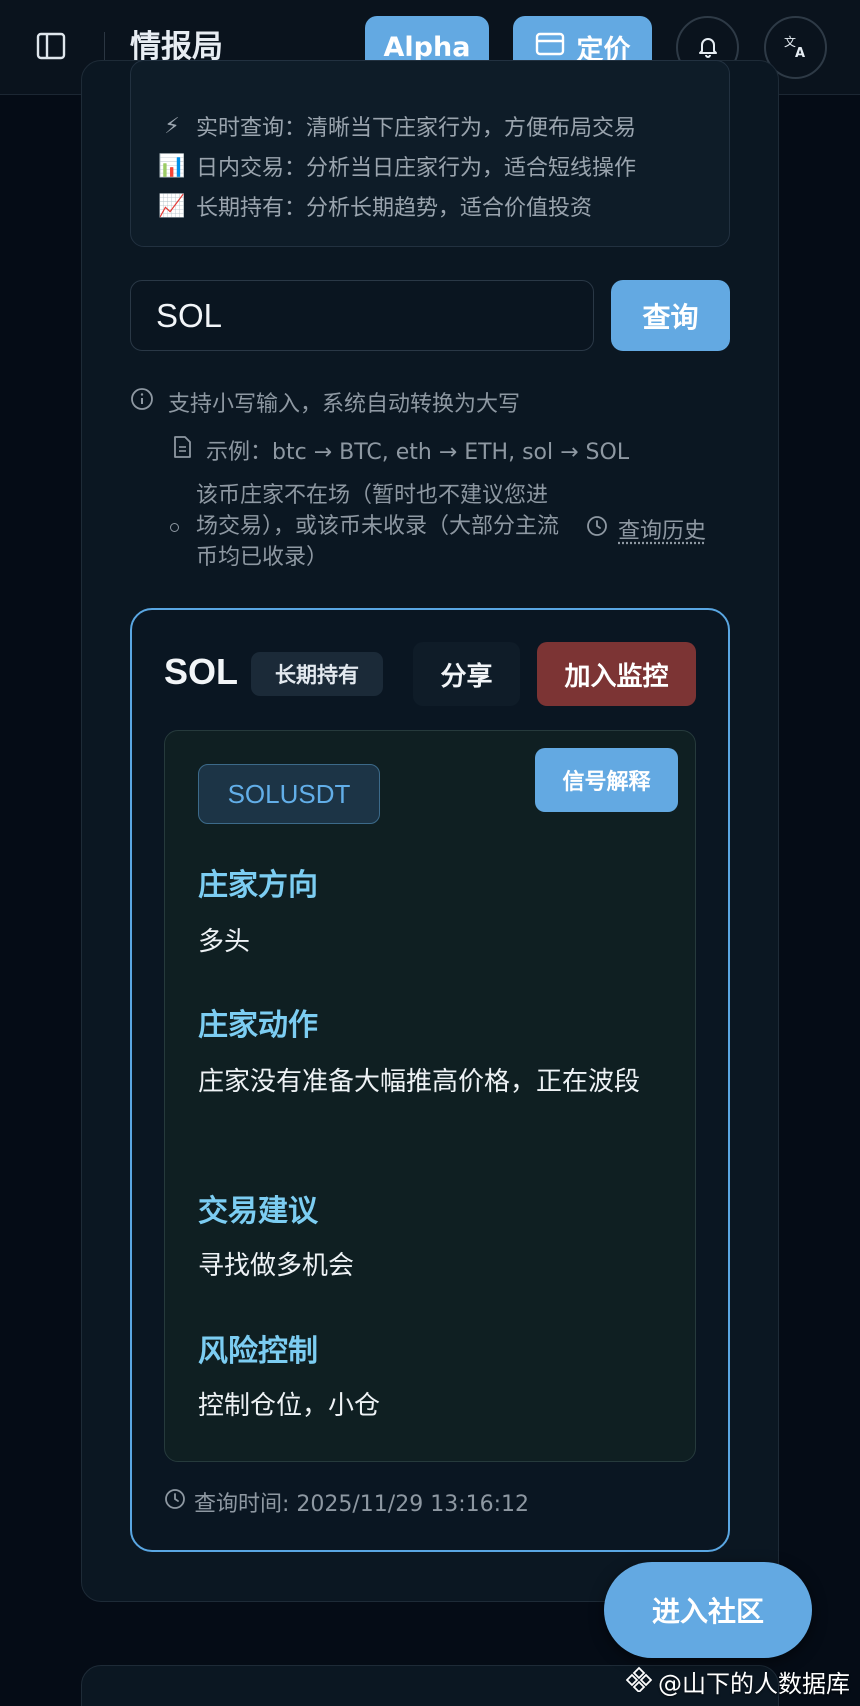 This screenshot has height=1706, width=860. I want to click on lightning-icon: ⚡, so click(172, 126).